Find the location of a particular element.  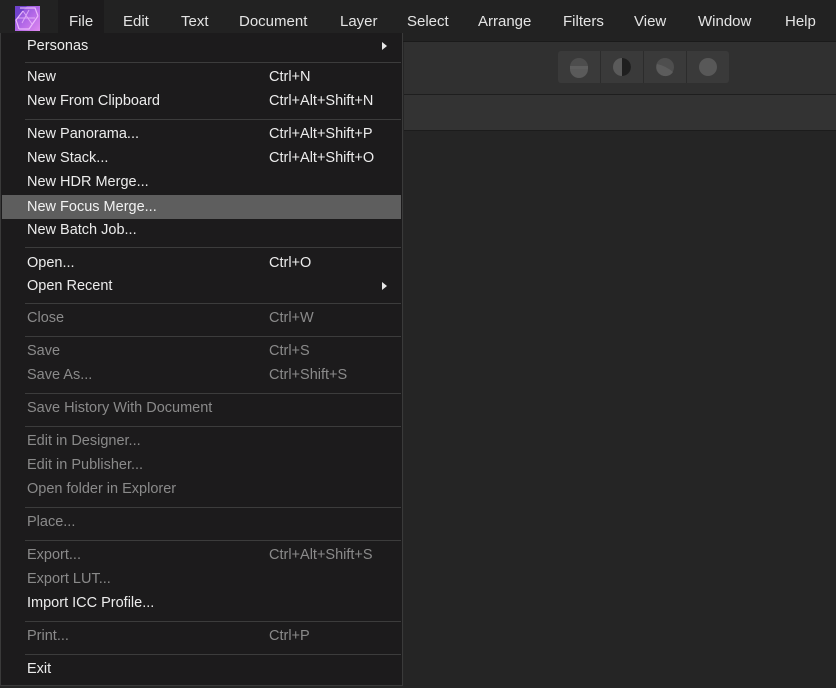

context-toolbar is located at coordinates (620, 113).